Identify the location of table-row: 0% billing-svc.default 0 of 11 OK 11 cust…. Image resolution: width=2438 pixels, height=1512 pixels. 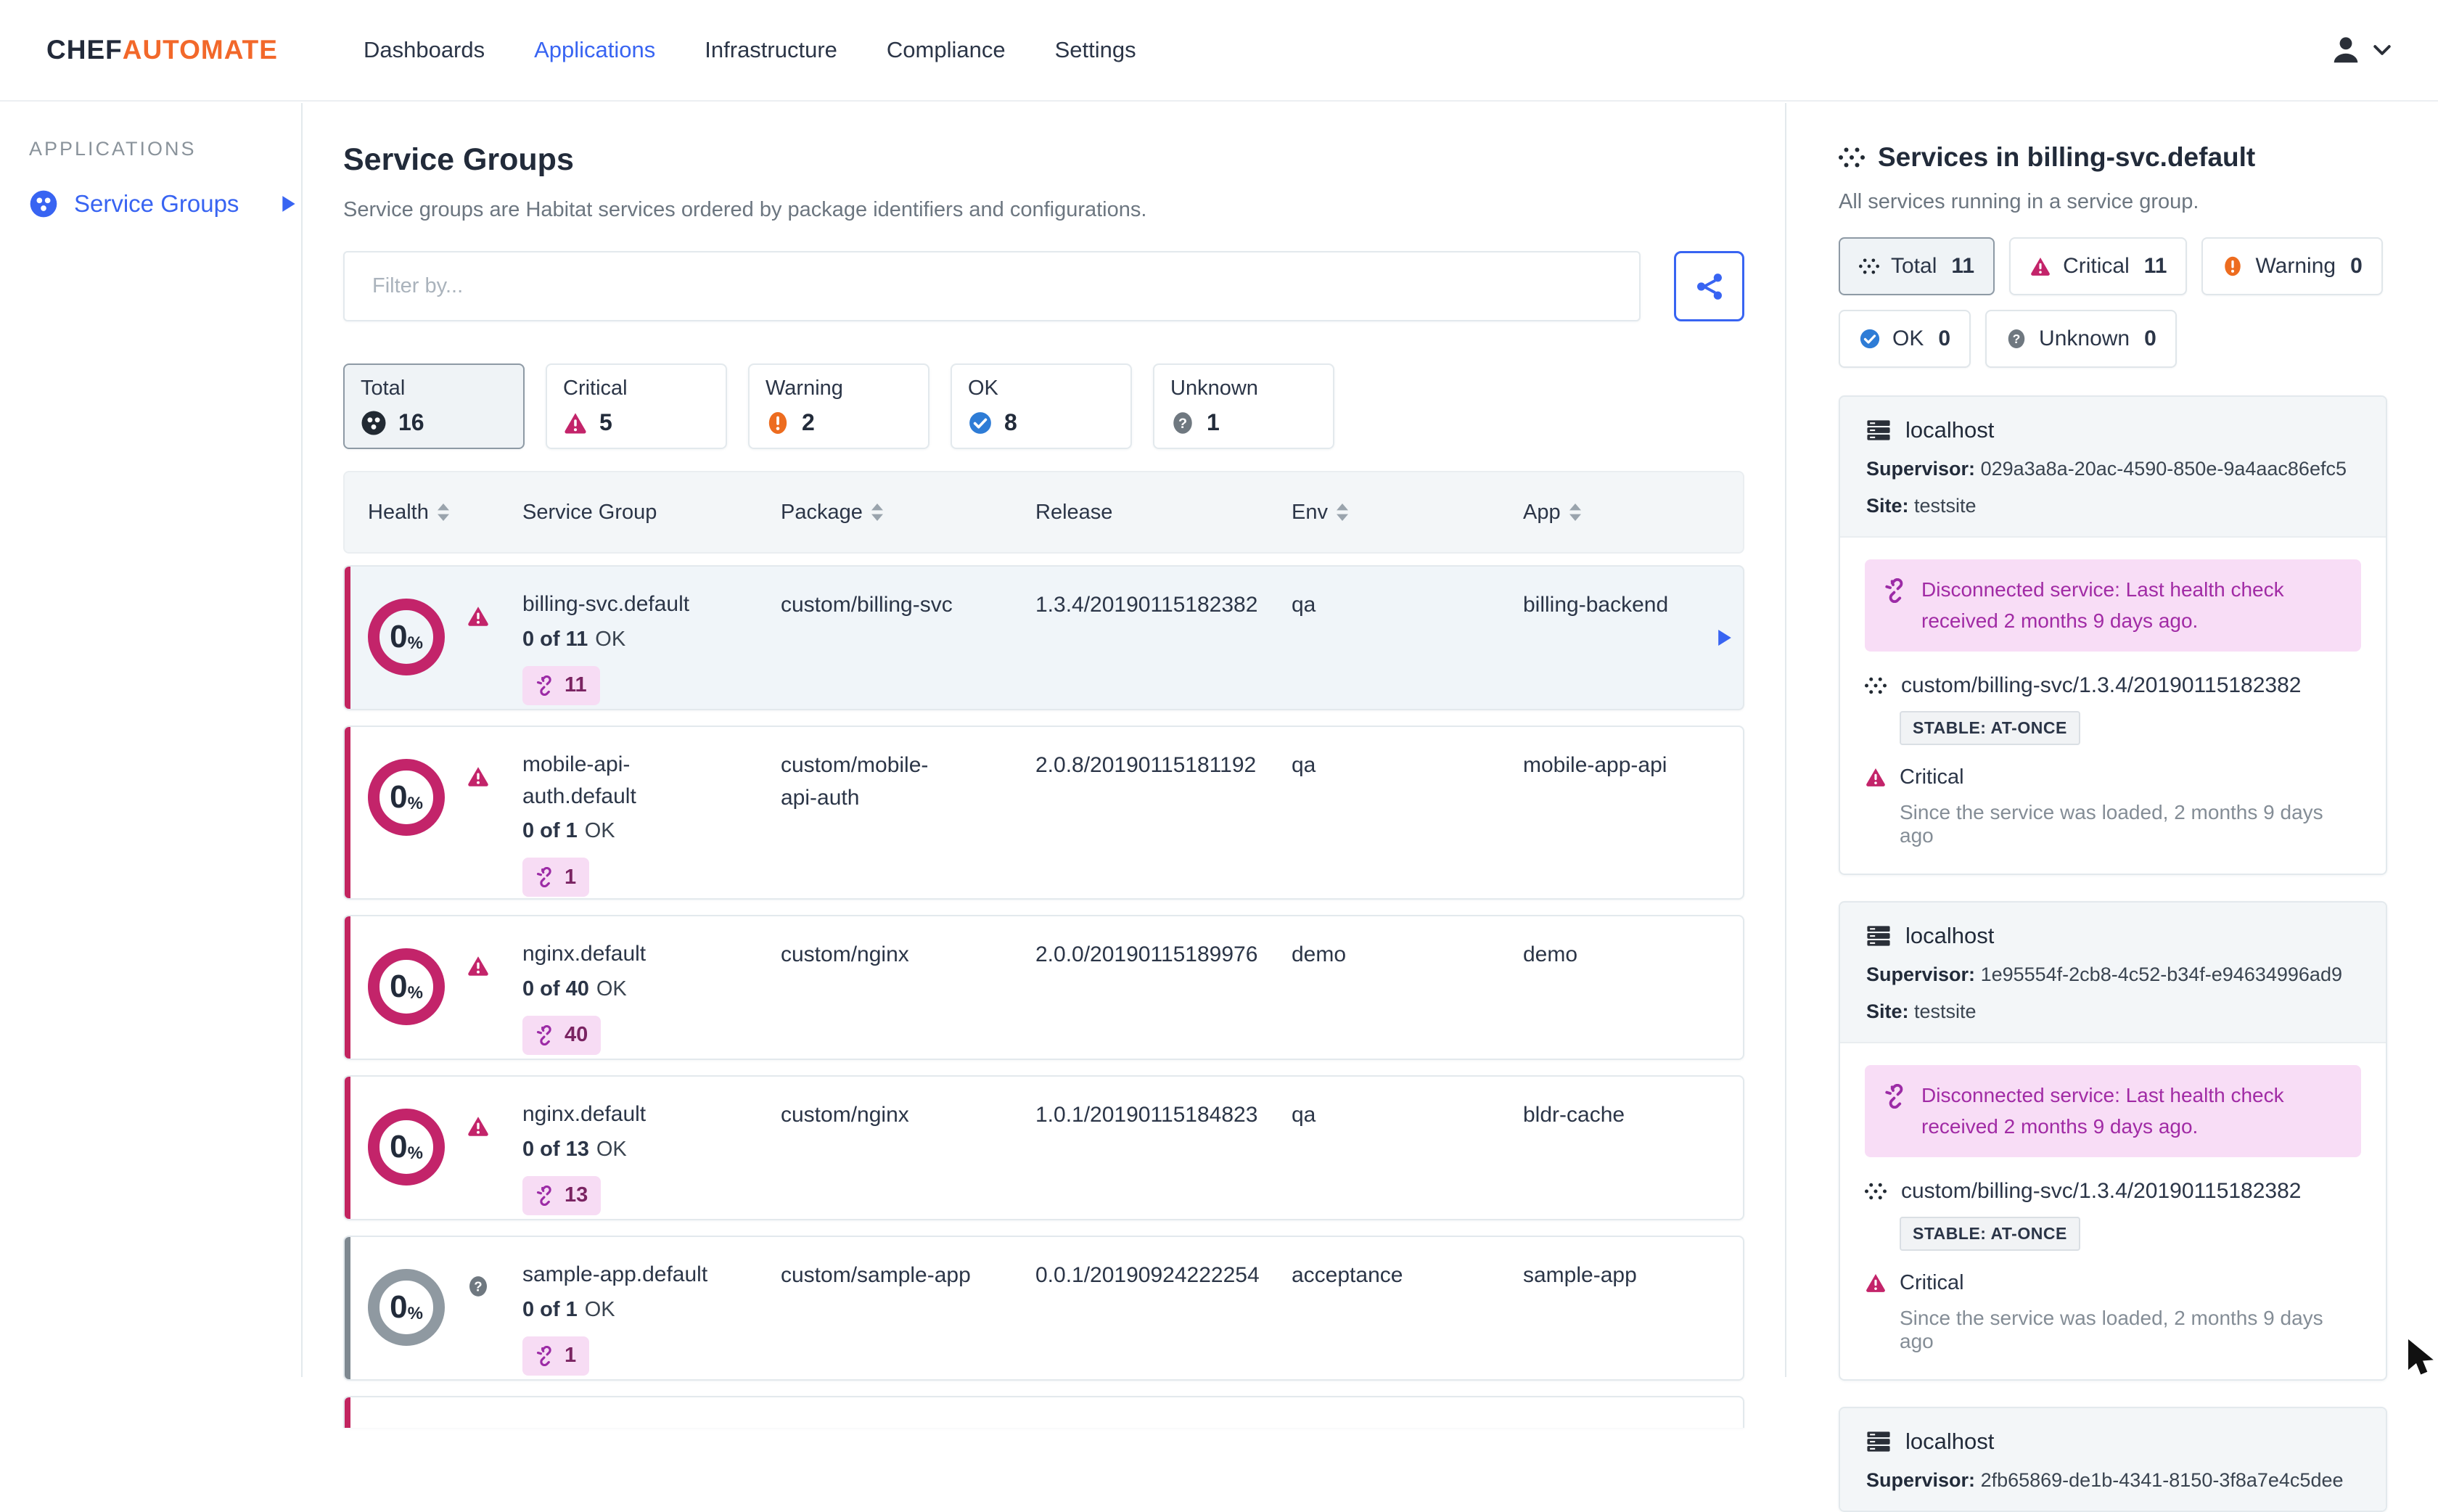
(1043, 637).